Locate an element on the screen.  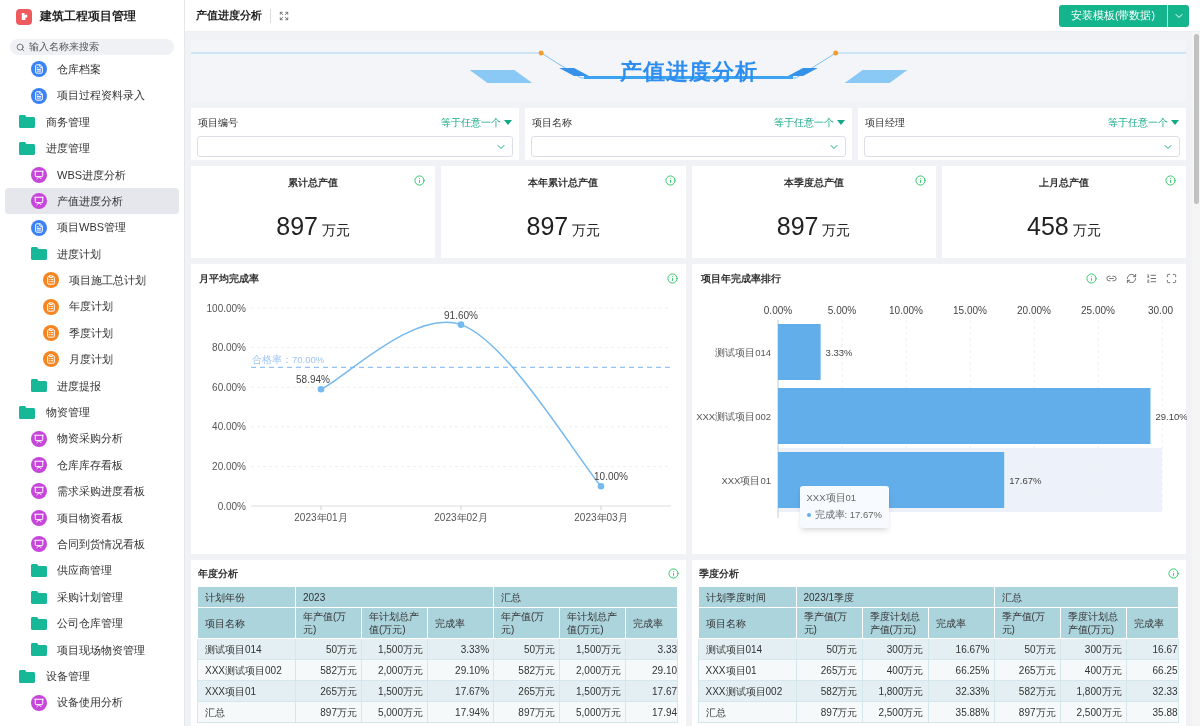
axis-label: XXX测试项目002 is located at coordinates (733, 416).